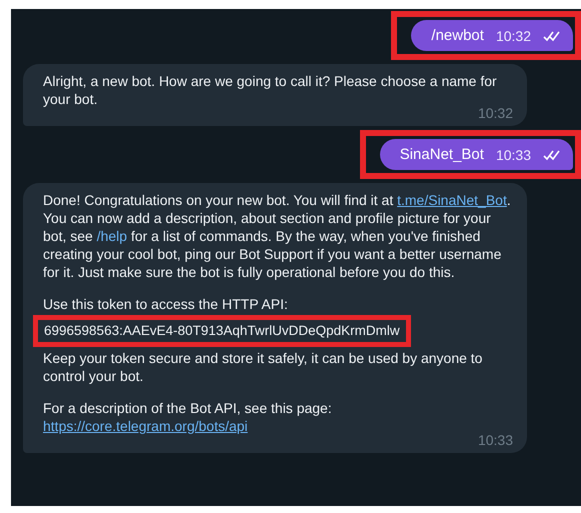  What do you see at coordinates (513, 36) in the screenshot?
I see `message-time: 10:32` at bounding box center [513, 36].